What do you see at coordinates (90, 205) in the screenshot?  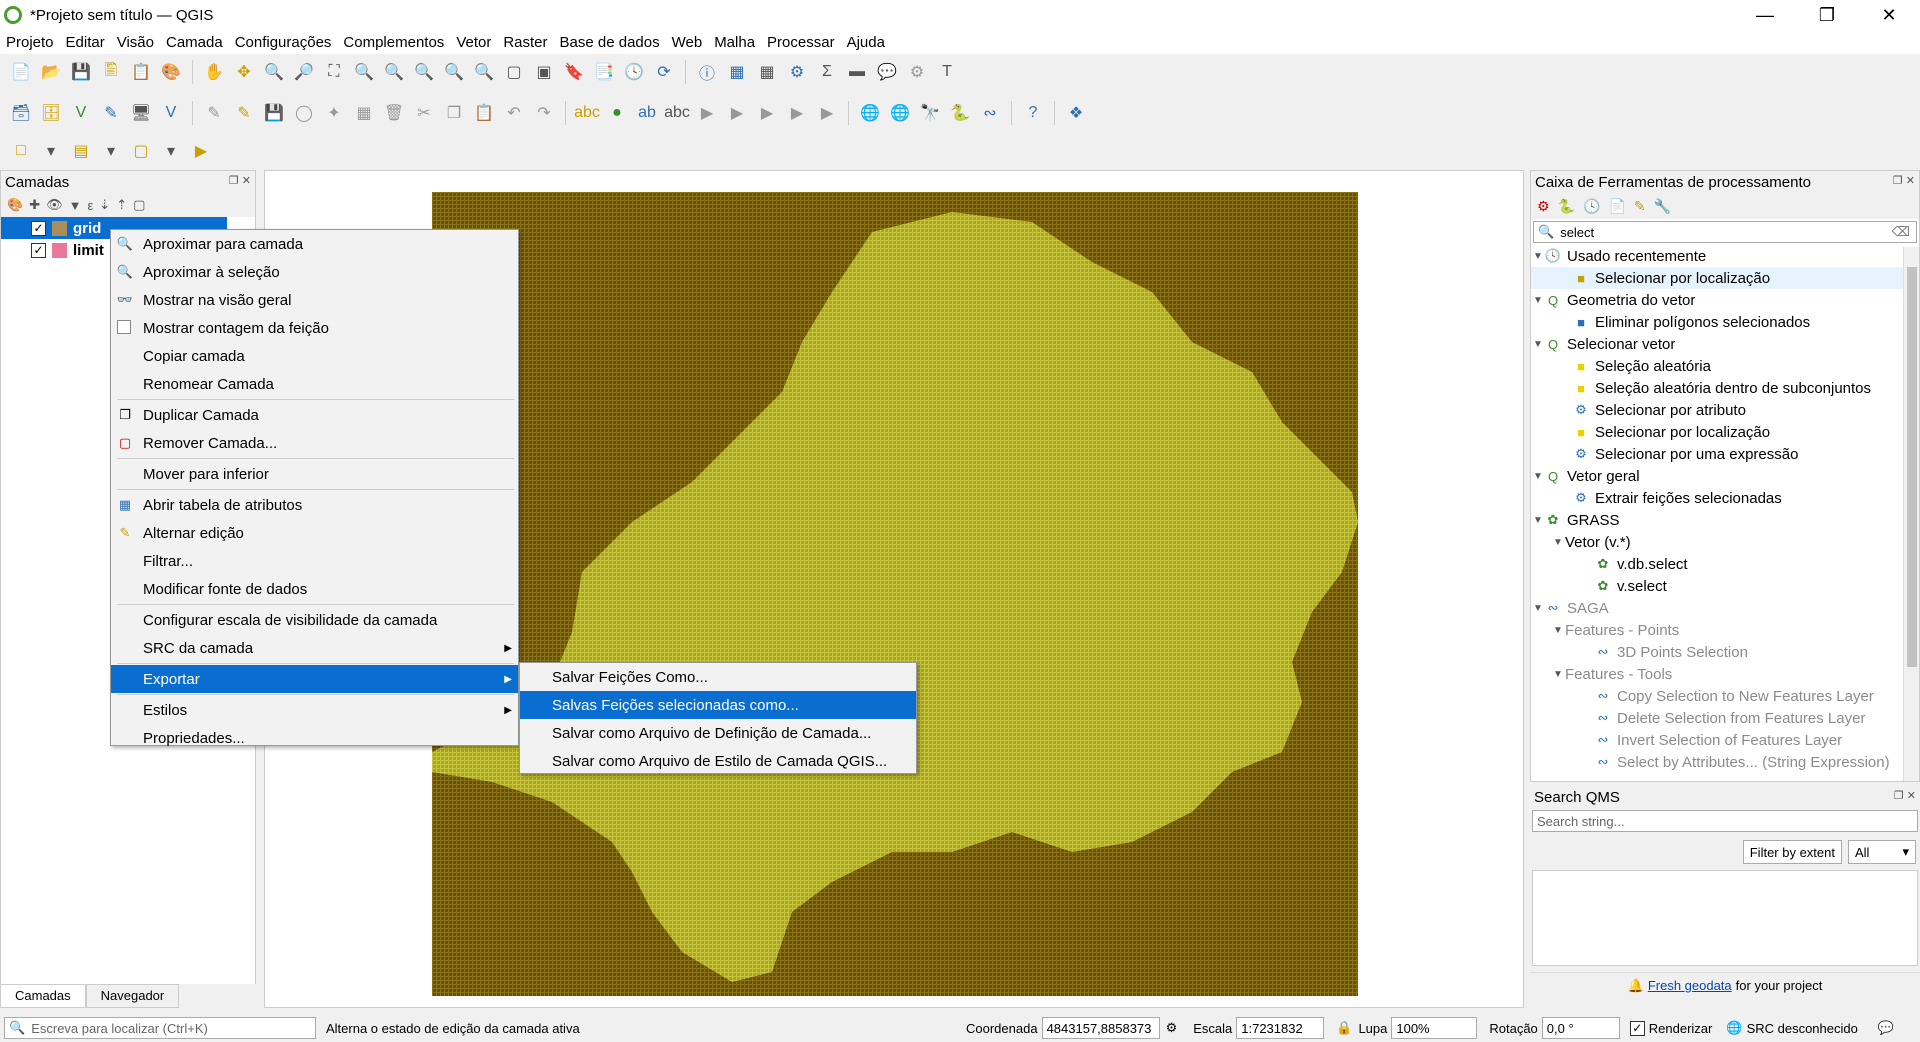 I see `filter-expression-icon: ε` at bounding box center [90, 205].